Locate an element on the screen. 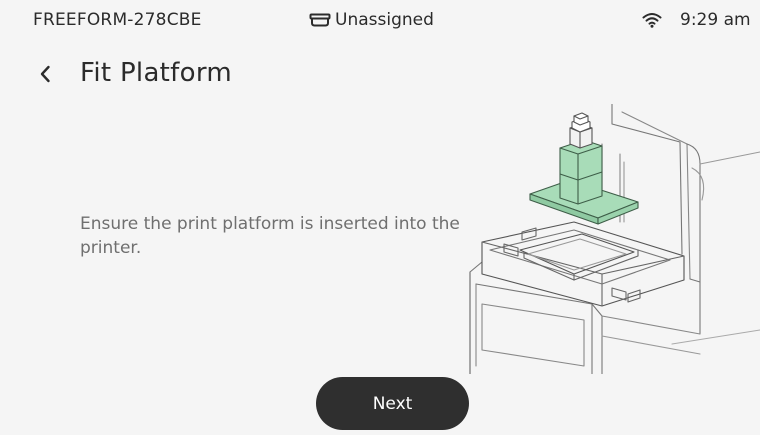 This screenshot has height=435, width=760. status-bar: FREEFORM-278CBE Unassigned 9:29 am is located at coordinates (380, 22).